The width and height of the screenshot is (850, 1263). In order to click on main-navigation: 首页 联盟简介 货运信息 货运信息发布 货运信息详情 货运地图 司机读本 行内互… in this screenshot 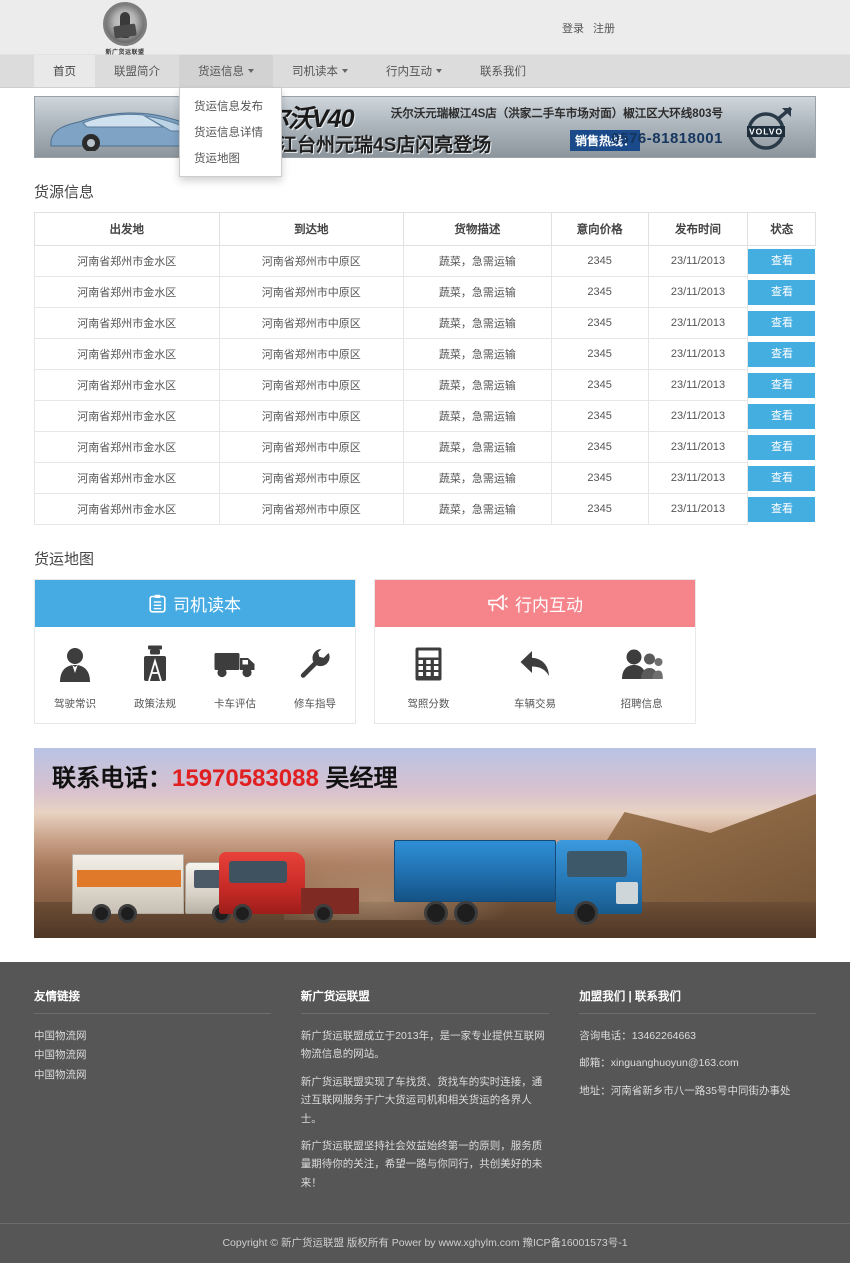, I will do `click(425, 116)`.